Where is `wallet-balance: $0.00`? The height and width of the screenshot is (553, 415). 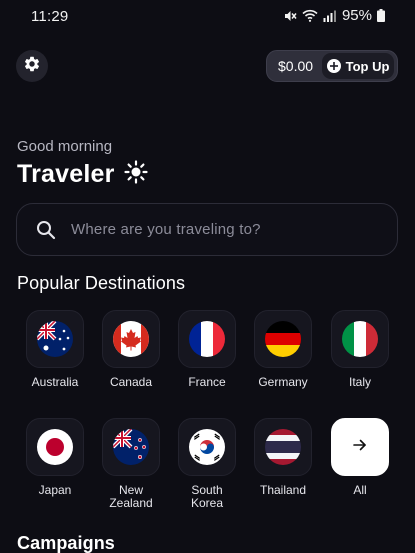 wallet-balance: $0.00 is located at coordinates (296, 66).